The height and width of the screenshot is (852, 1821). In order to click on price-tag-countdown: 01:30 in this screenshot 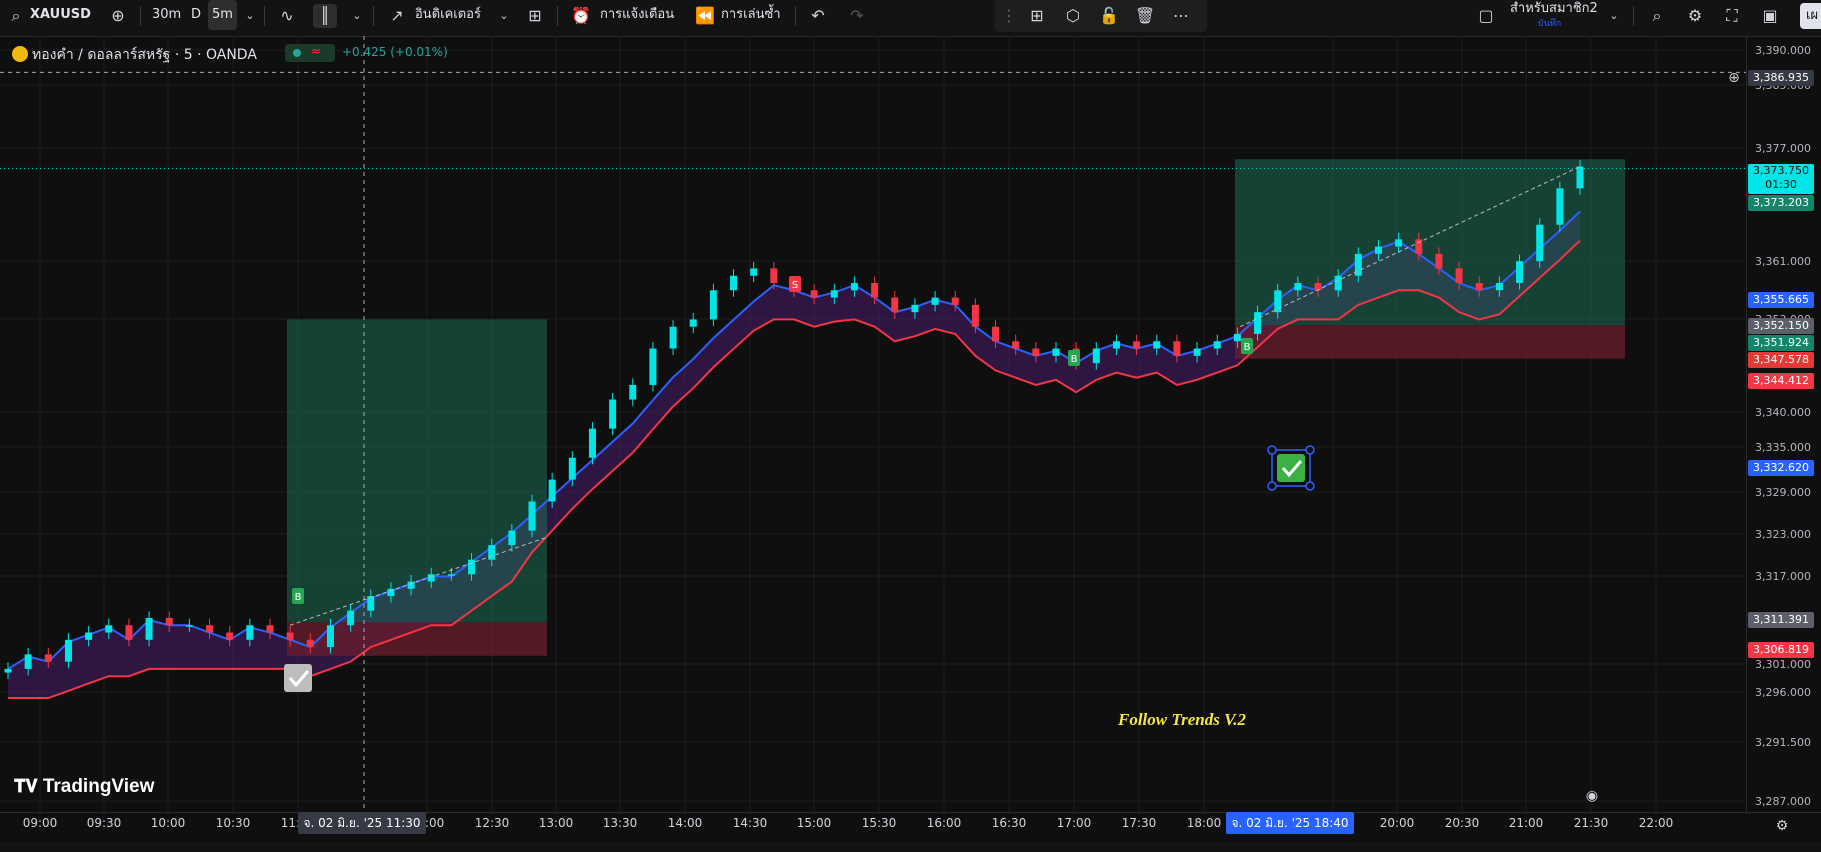, I will do `click(1781, 184)`.